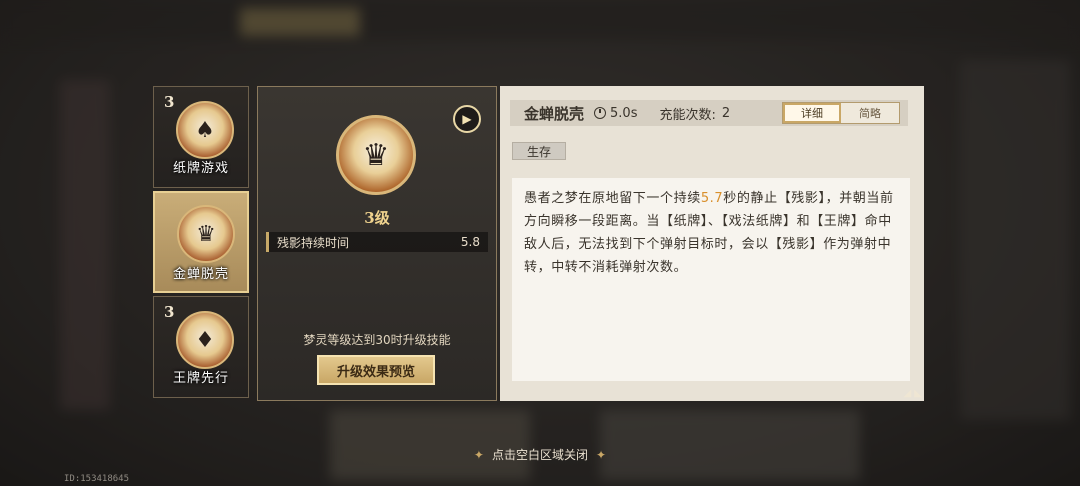 This screenshot has width=1080, height=486. What do you see at coordinates (200, 168) in the screenshot?
I see `skill-name: 纸牌游戏` at bounding box center [200, 168].